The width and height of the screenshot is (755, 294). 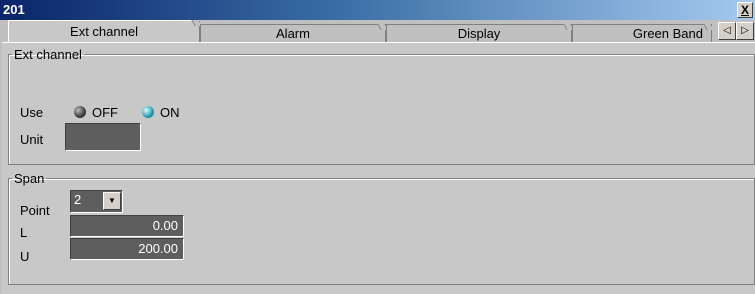 I want to click on l-value-input: 0.00, so click(x=127, y=226).